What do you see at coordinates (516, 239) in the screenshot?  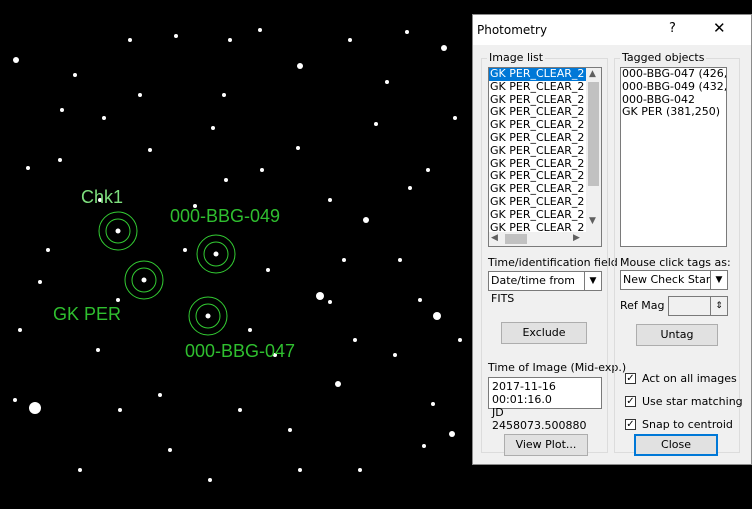 I see `image-list-hscroll-thumb` at bounding box center [516, 239].